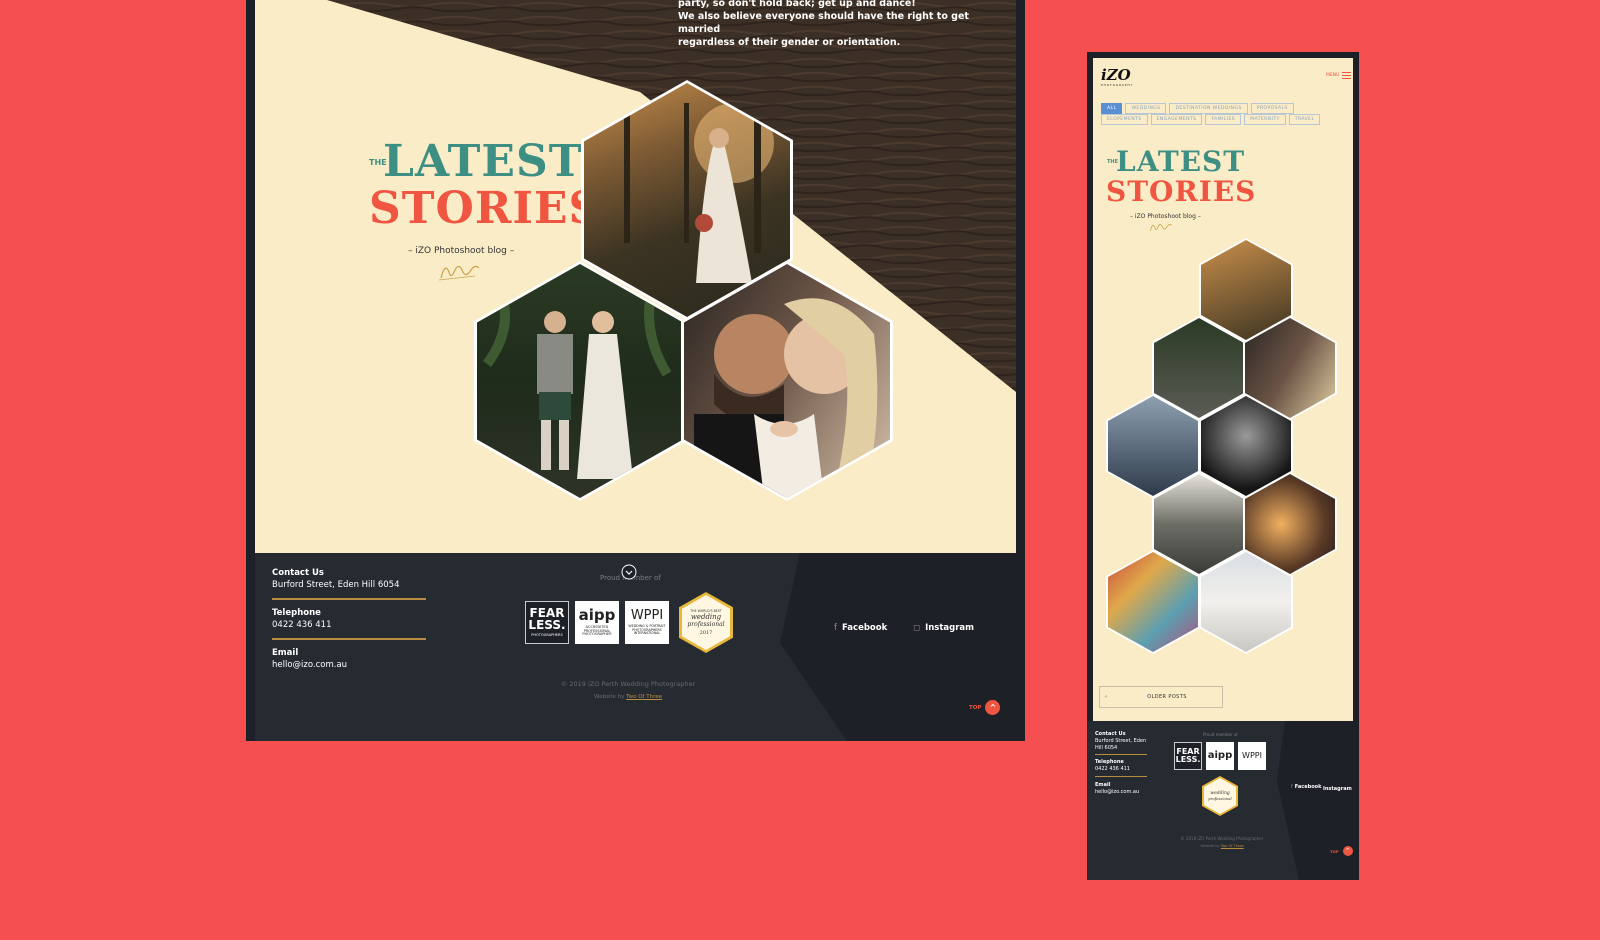 This screenshot has width=1600, height=940. Describe the element at coordinates (1106, 748) in the screenshot. I see `contact-address-2: Hill 6054` at that location.